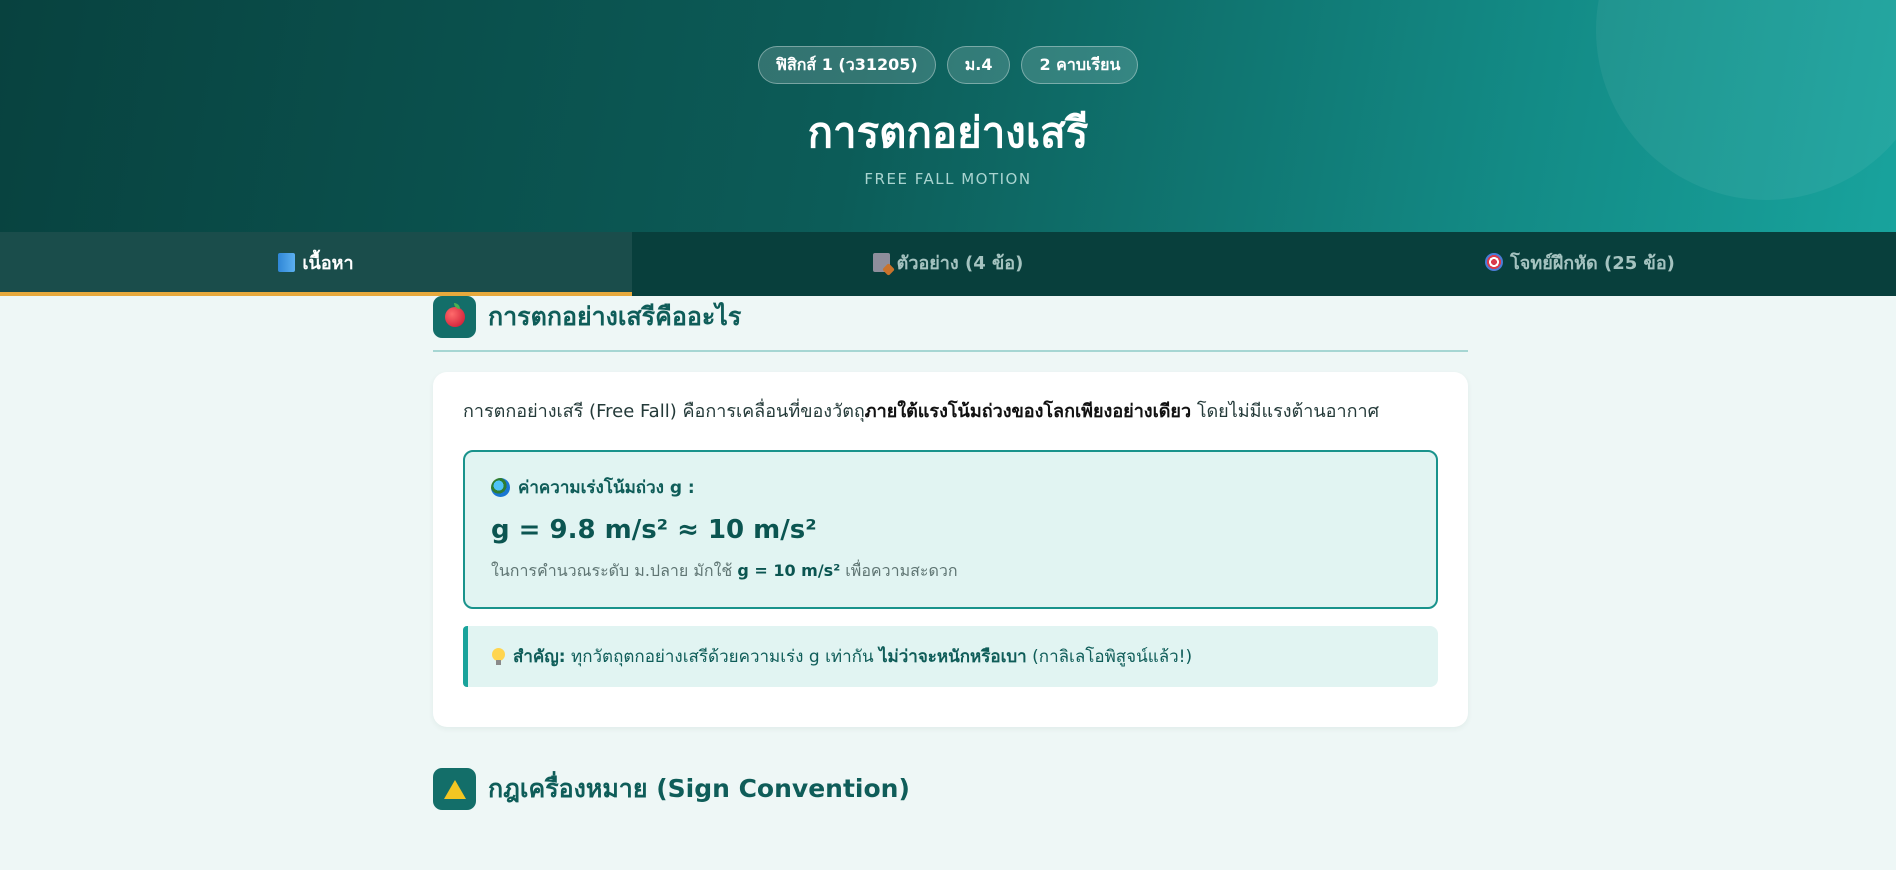 The width and height of the screenshot is (1896, 870). I want to click on course-badges: ฟิสิกส์ 1 (ว31205) ม.4 2 คาบเรียน, so click(948, 65).